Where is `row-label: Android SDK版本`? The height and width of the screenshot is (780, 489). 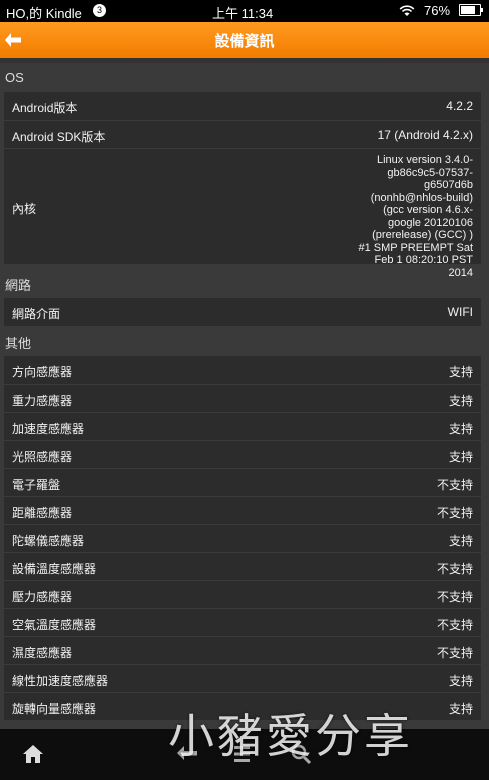 row-label: Android SDK版本 is located at coordinates (59, 137).